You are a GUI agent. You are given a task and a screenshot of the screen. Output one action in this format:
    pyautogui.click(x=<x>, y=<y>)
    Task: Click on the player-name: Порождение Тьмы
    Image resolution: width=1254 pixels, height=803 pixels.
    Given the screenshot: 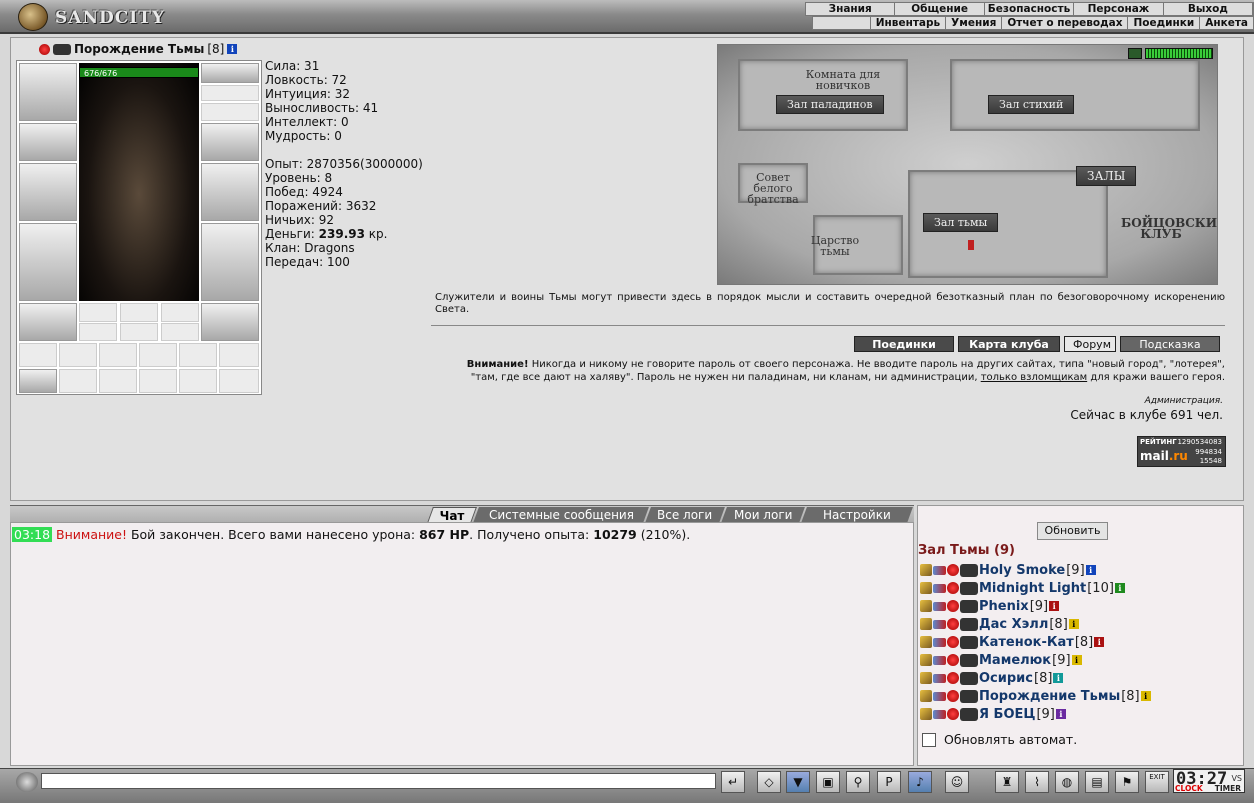 What is the action you would take?
    pyautogui.click(x=1049, y=696)
    